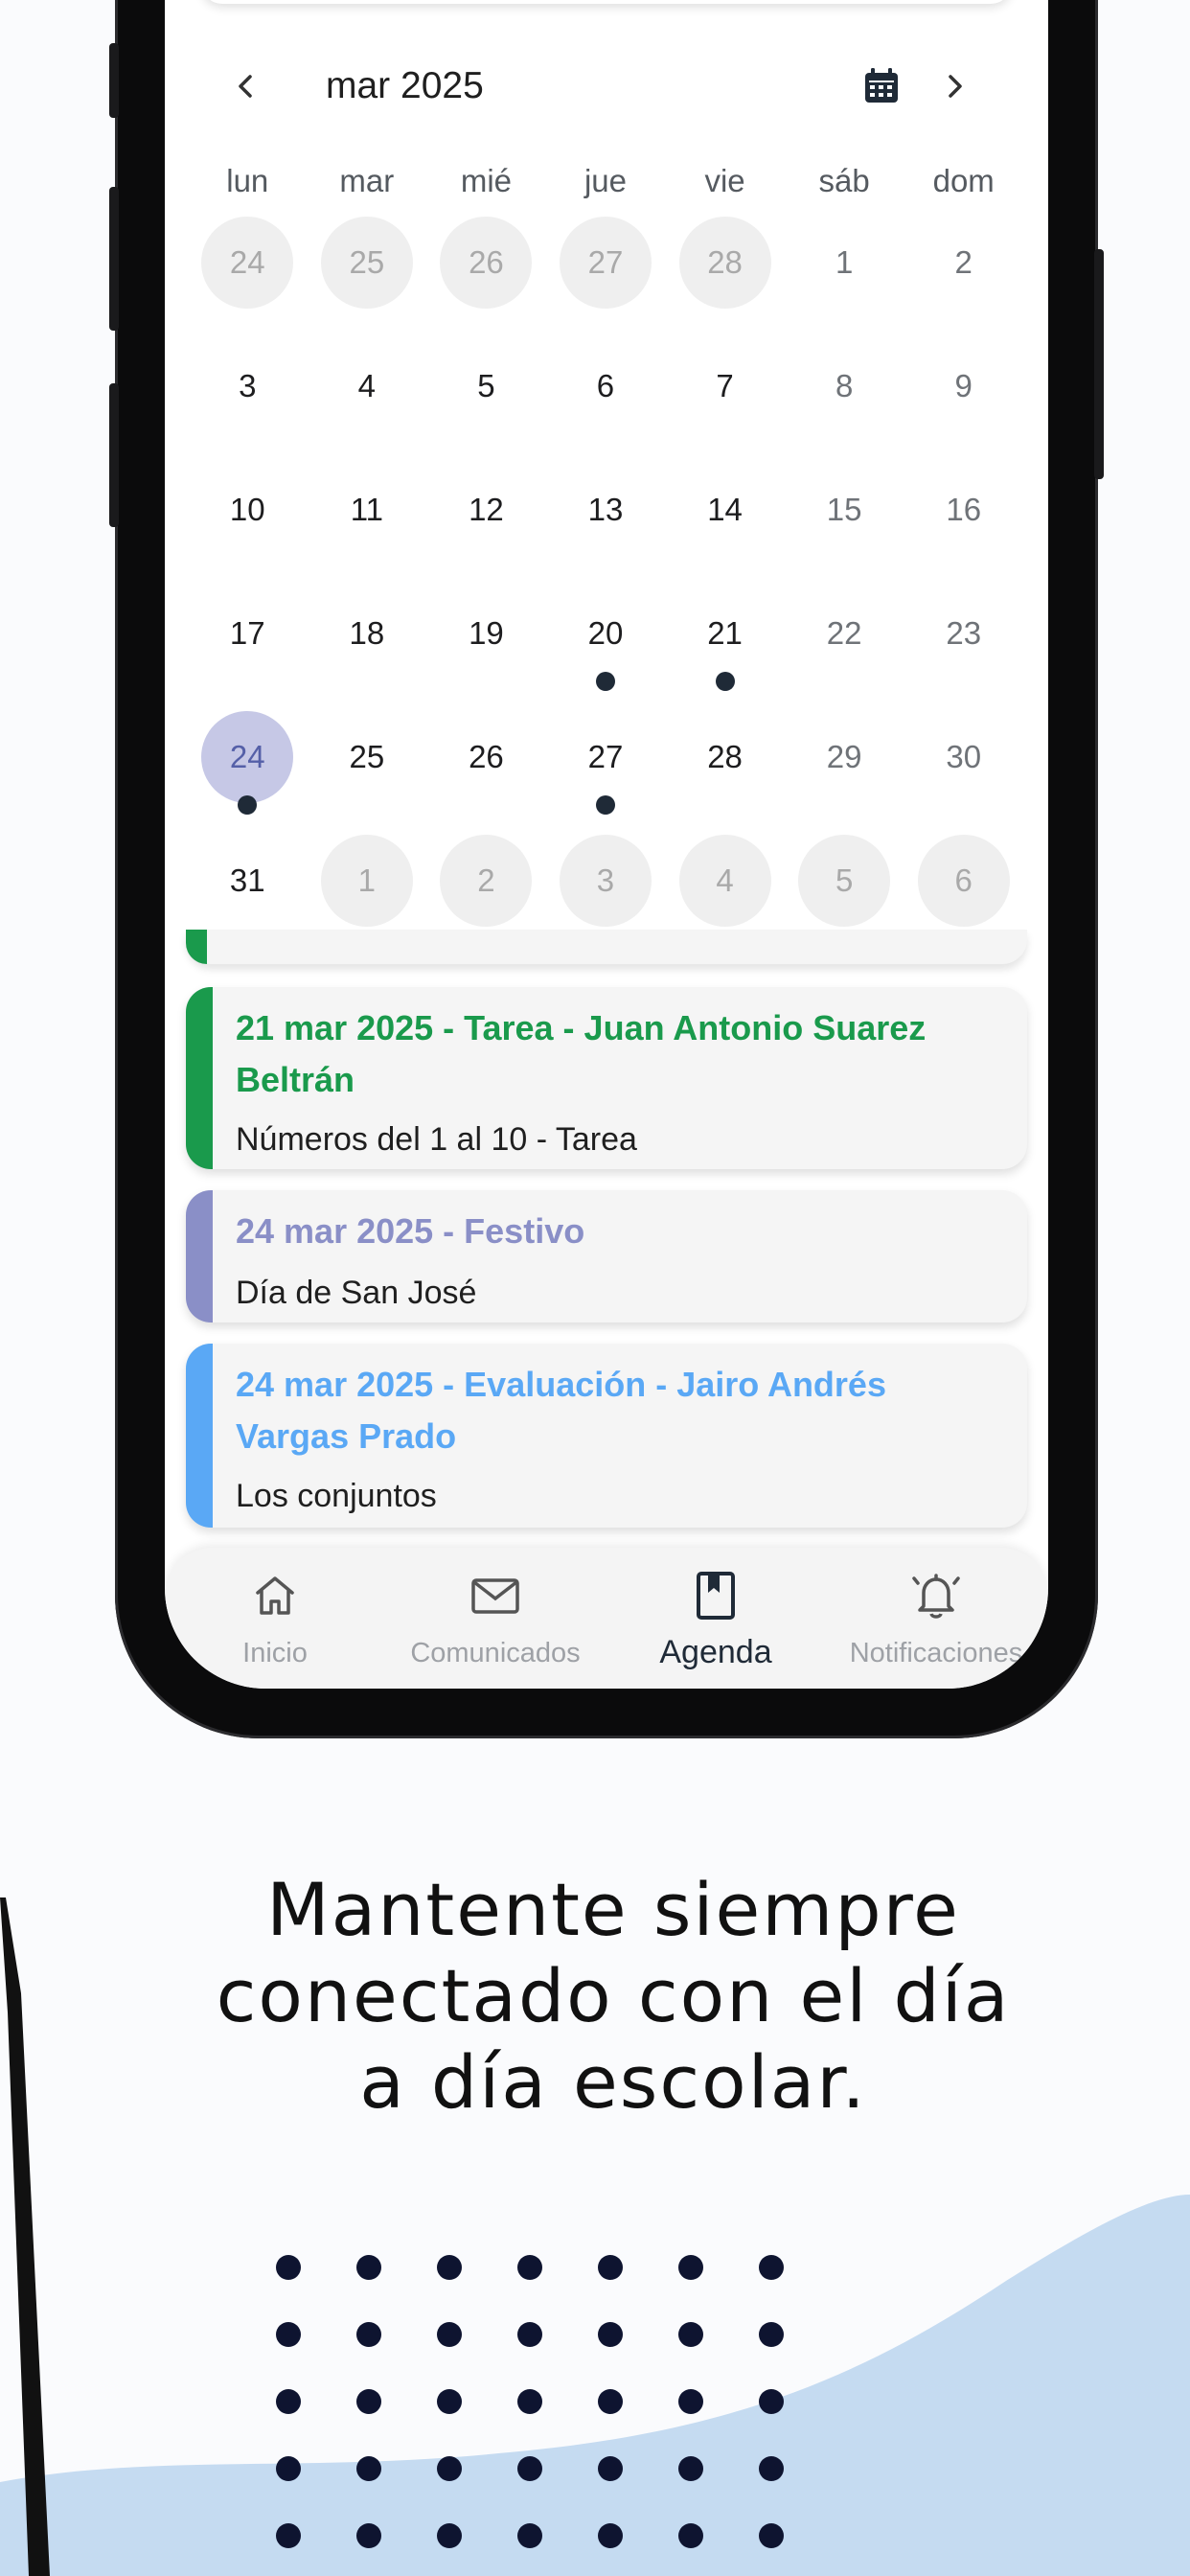  What do you see at coordinates (844, 402) in the screenshot?
I see `calendar-day: 8` at bounding box center [844, 402].